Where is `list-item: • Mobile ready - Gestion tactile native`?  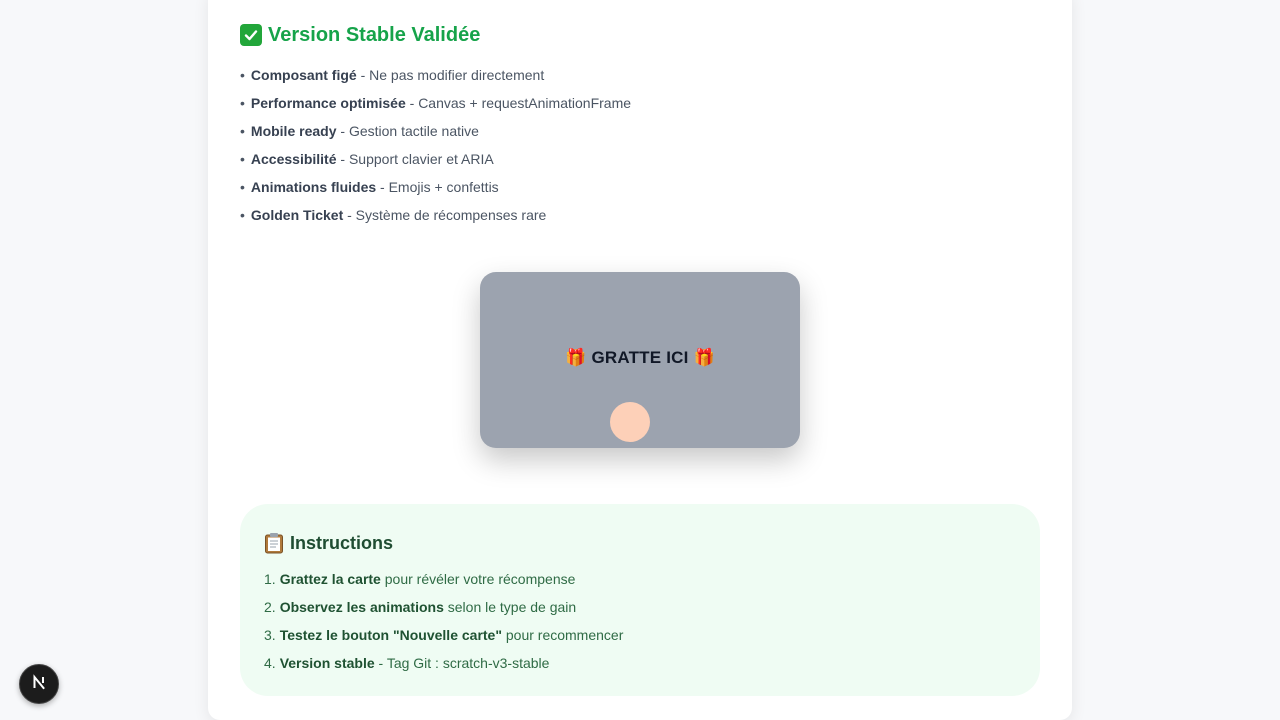
list-item: • Mobile ready - Gestion tactile native is located at coordinates (359, 131).